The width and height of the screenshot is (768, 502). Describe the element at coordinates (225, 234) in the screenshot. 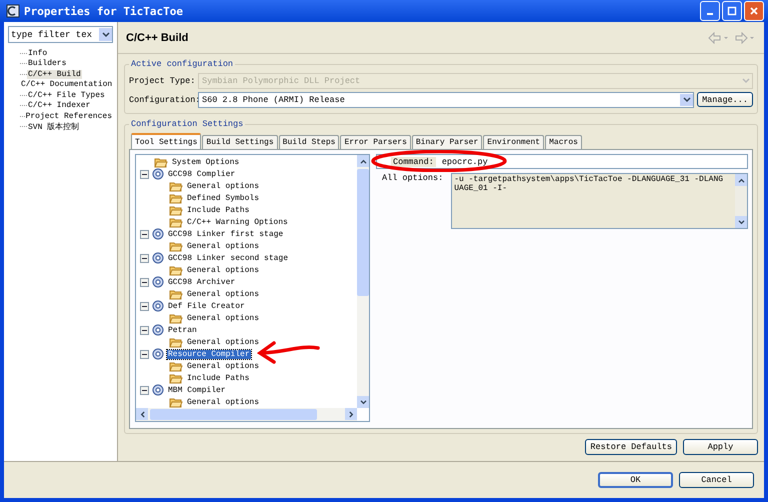

I see `tree-item: GCC98 Linker first stage` at that location.